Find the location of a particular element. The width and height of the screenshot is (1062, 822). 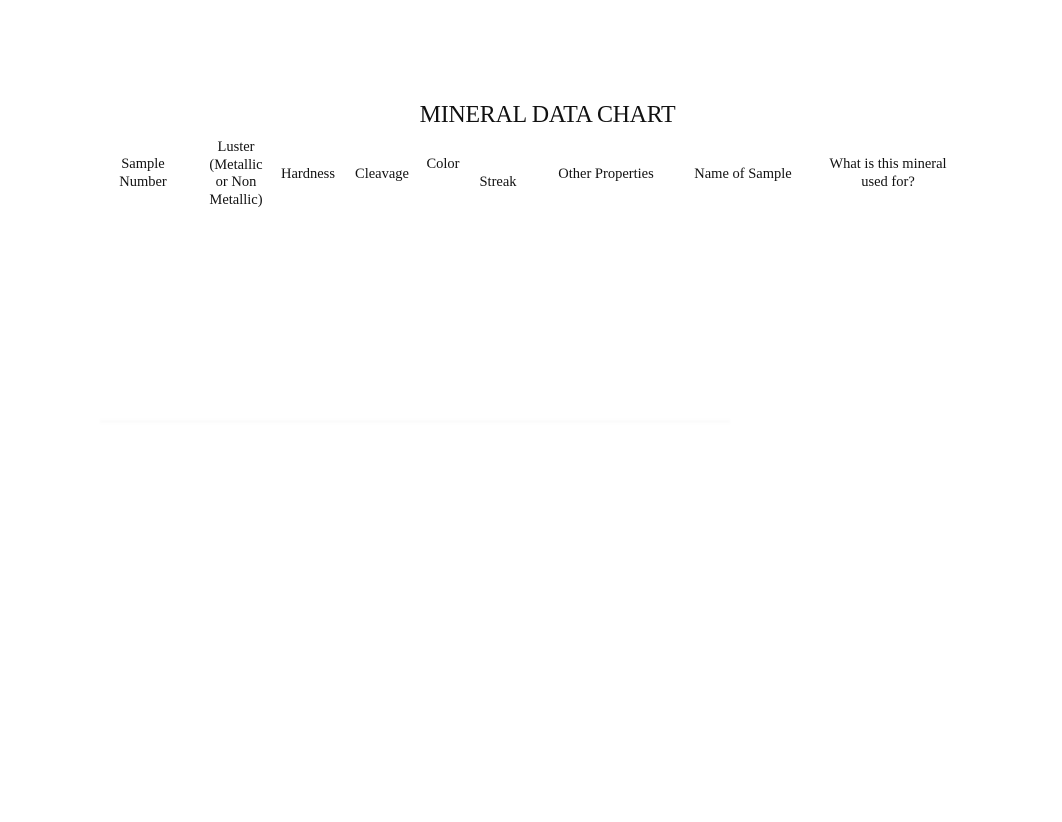

column-header-other-properties: Other Properties is located at coordinates (605, 175).